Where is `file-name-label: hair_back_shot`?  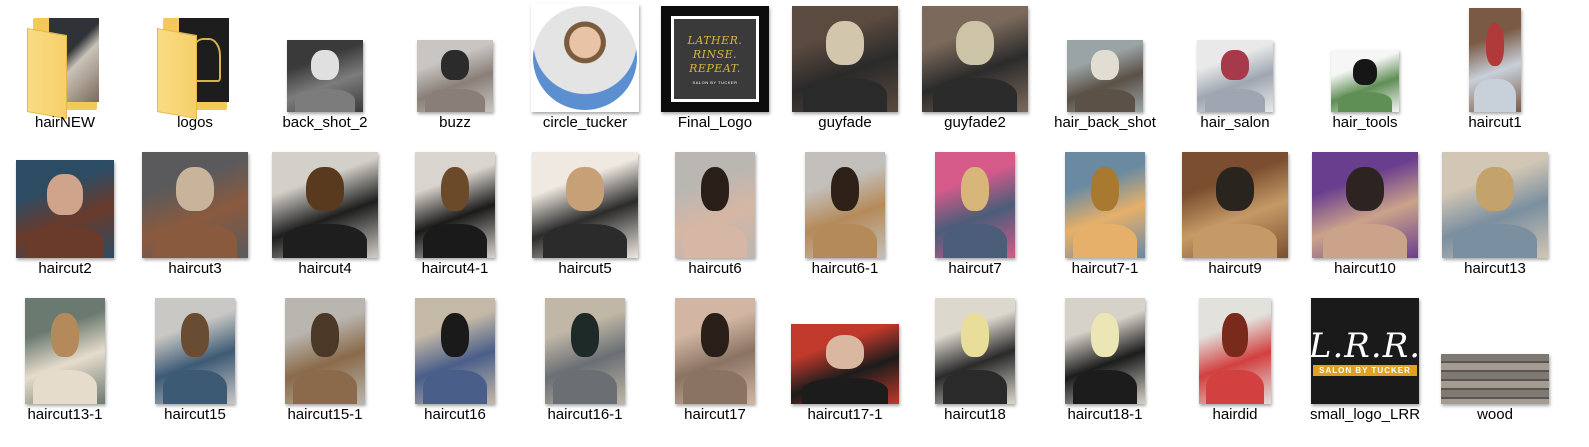 file-name-label: hair_back_shot is located at coordinates (1105, 122).